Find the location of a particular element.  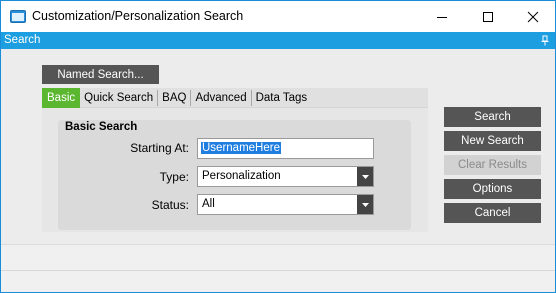

close-icon is located at coordinates (533, 16).